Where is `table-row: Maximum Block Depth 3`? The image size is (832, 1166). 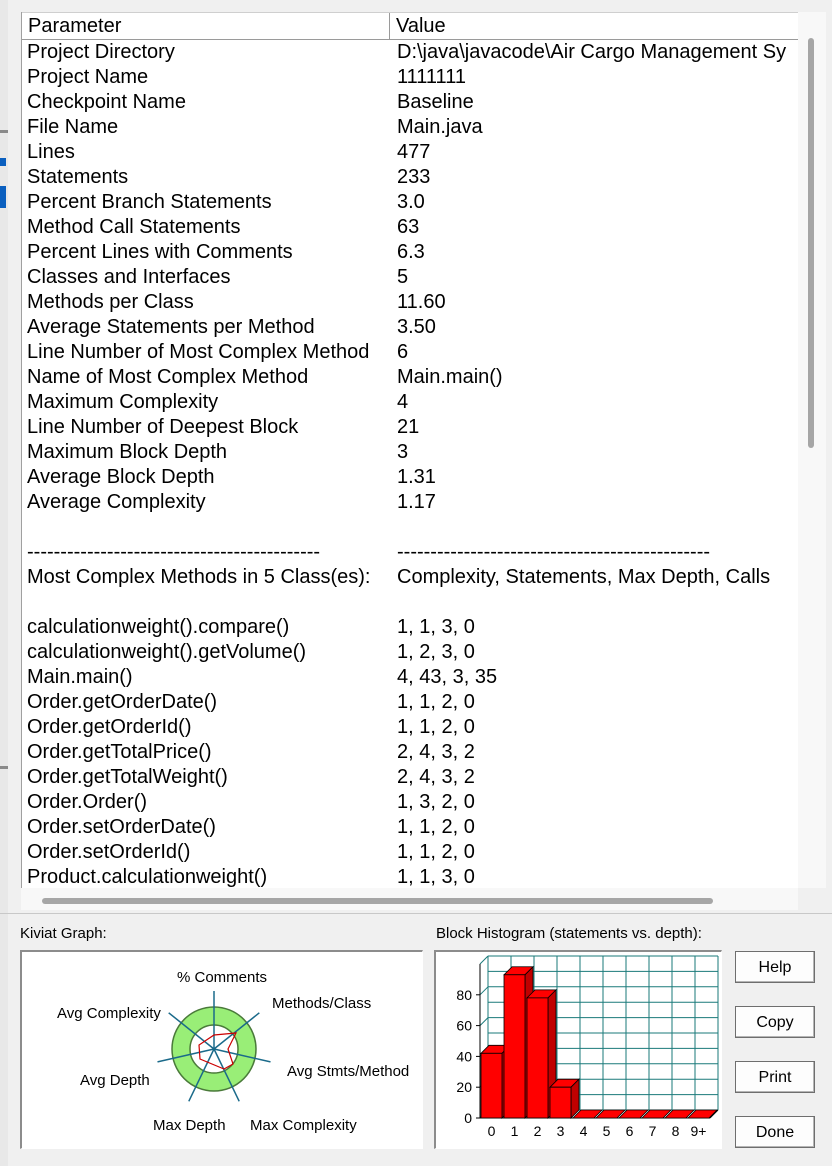 table-row: Maximum Block Depth 3 is located at coordinates (410, 452).